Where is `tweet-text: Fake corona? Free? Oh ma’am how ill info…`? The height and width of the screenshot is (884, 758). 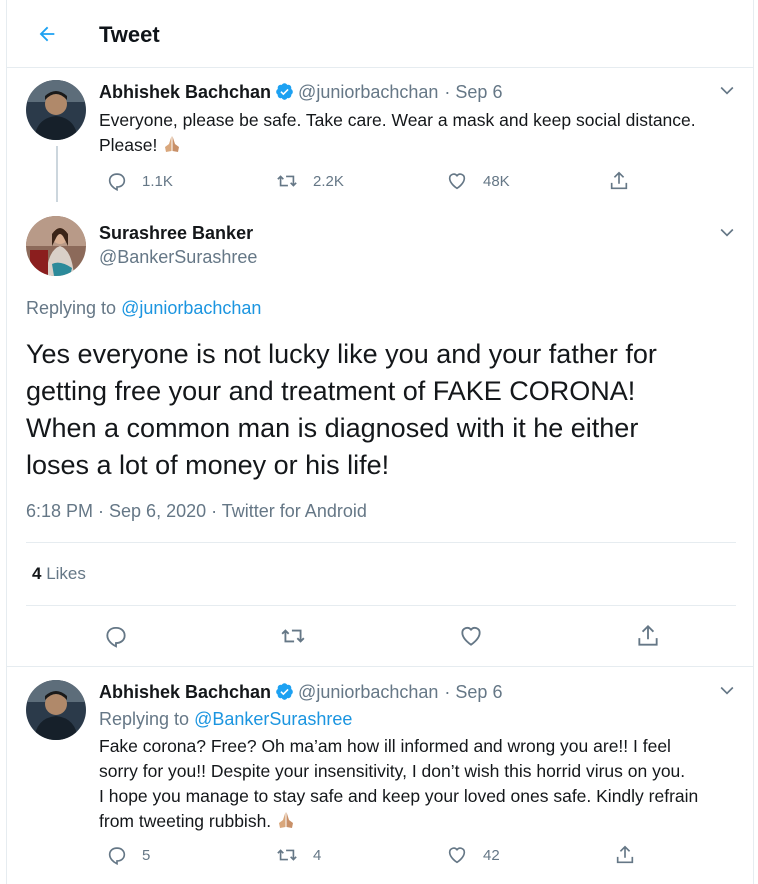 tweet-text: Fake corona? Free? Oh ma’am how ill info… is located at coordinates (424, 784).